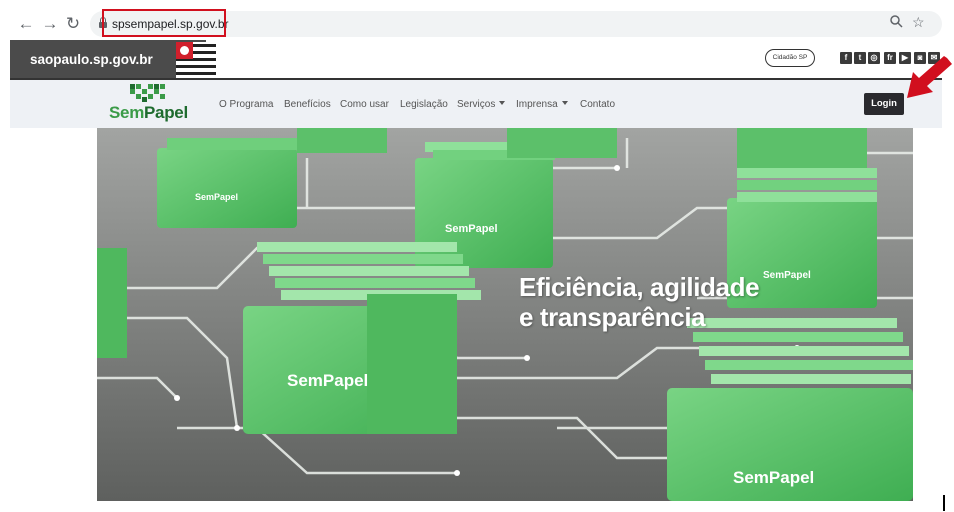 This screenshot has width=954, height=512. Describe the element at coordinates (476, 104) in the screenshot. I see `nav-servicos-label: Serviços` at that location.